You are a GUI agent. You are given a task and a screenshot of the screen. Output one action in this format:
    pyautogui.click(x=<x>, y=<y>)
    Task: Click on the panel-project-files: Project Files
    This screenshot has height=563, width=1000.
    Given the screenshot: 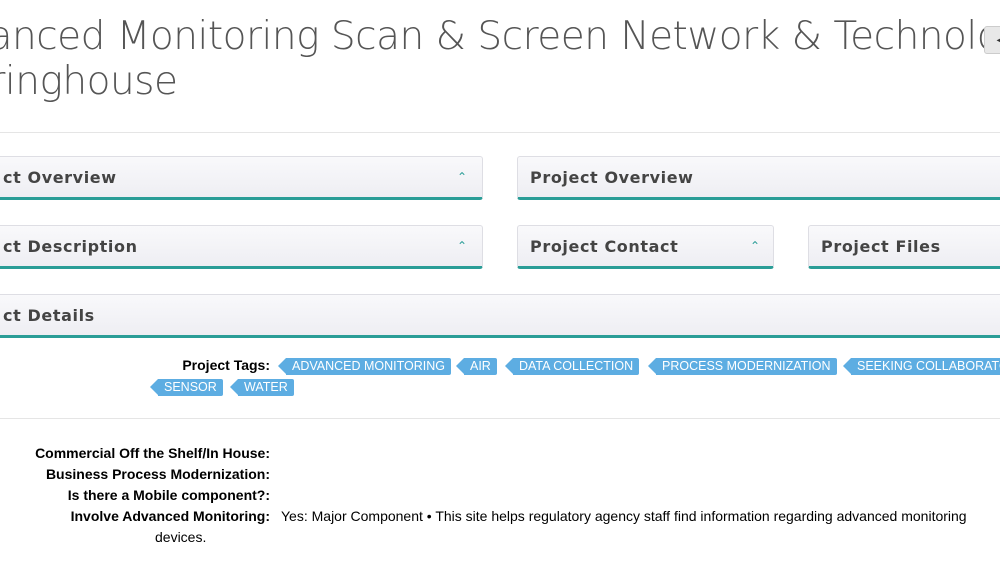 What is the action you would take?
    pyautogui.click(x=904, y=247)
    